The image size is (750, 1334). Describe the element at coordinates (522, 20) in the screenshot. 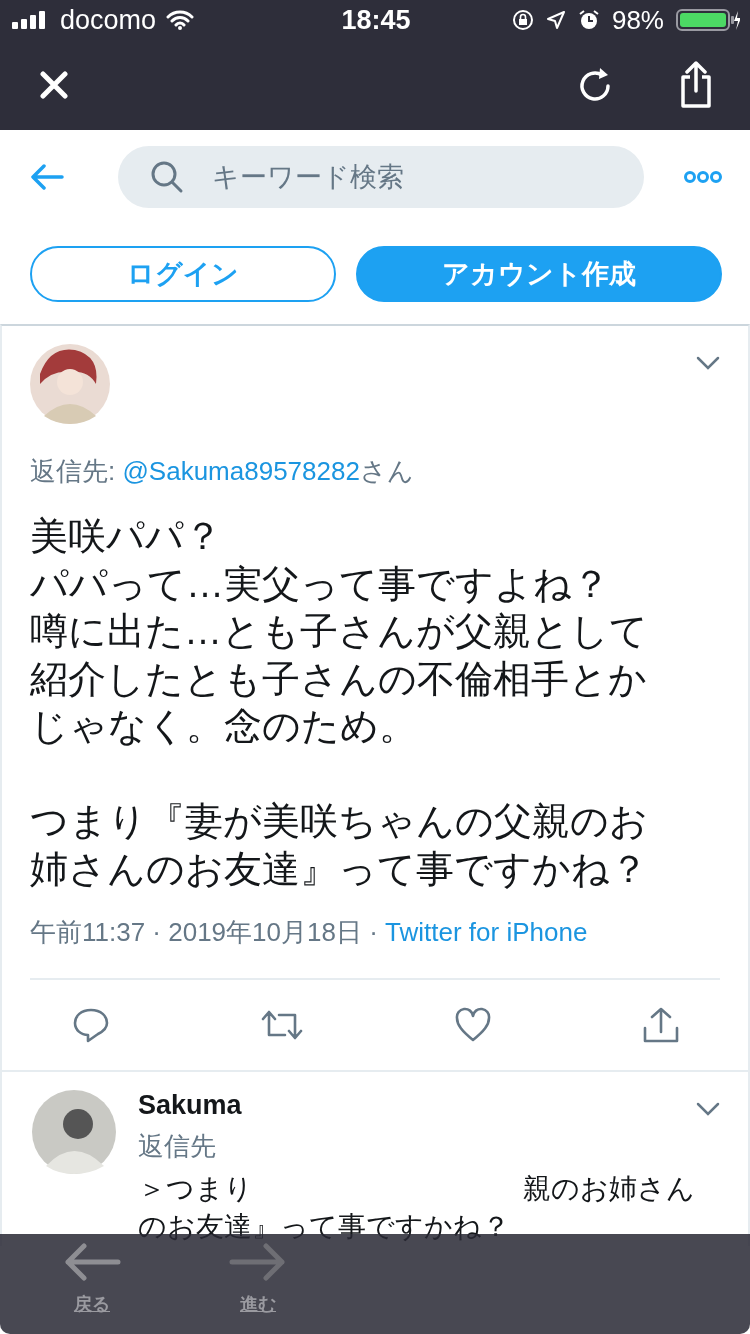

I see `rotation-lock-icon` at that location.